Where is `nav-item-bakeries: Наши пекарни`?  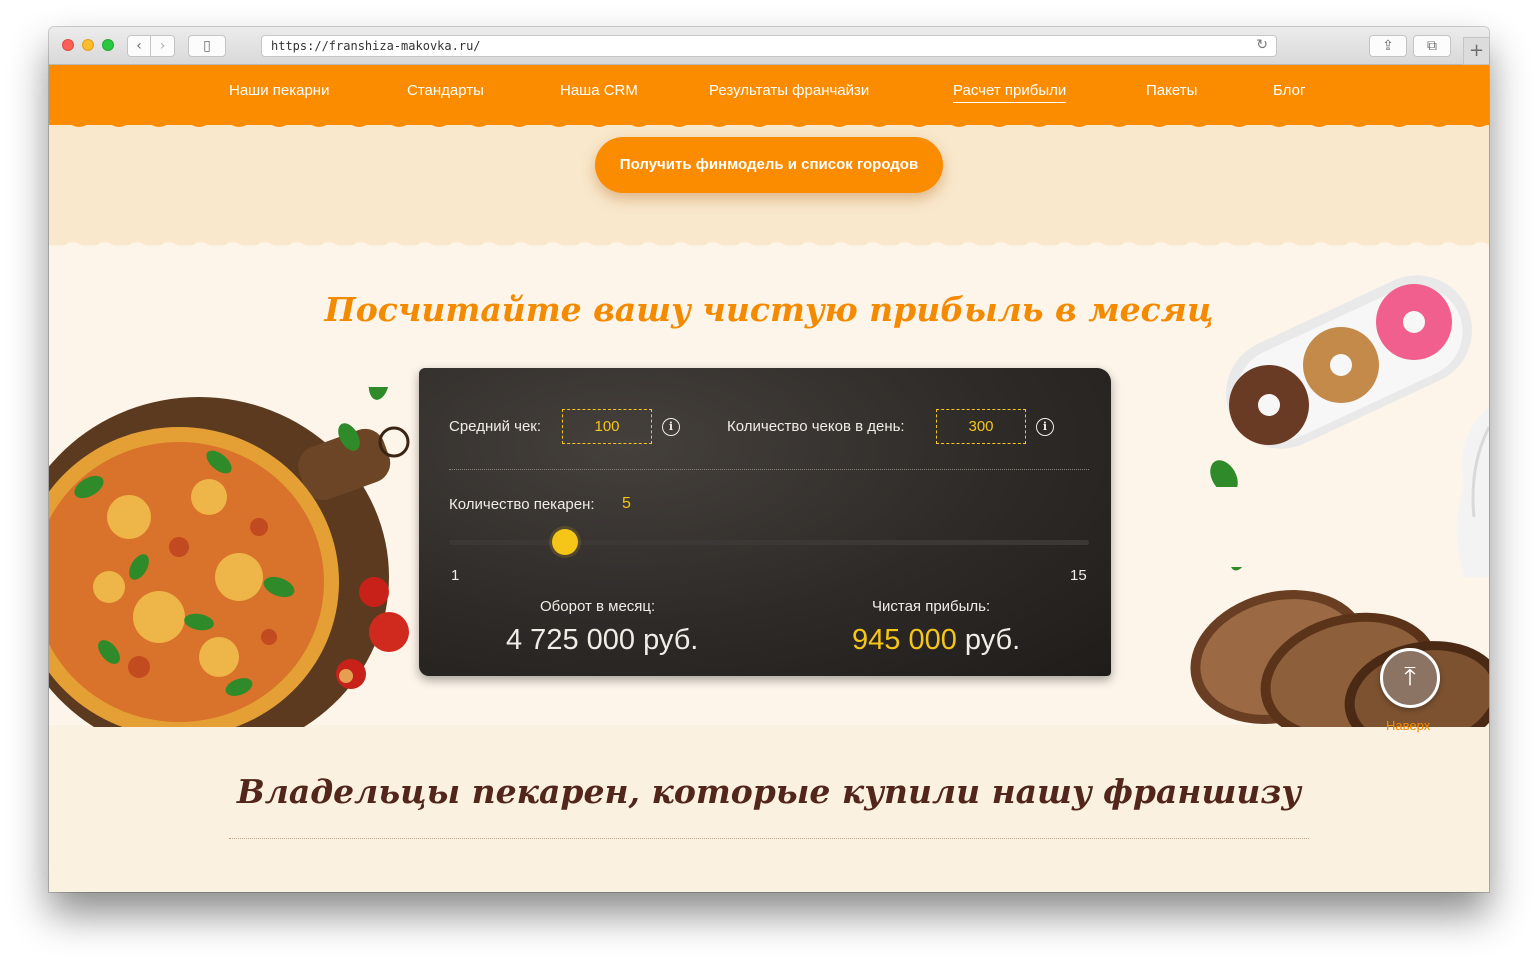
nav-item-bakeries: Наши пекарни is located at coordinates (279, 92).